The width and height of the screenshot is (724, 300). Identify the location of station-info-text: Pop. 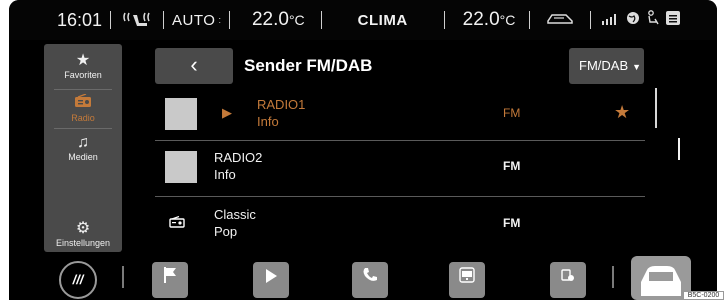
(226, 231).